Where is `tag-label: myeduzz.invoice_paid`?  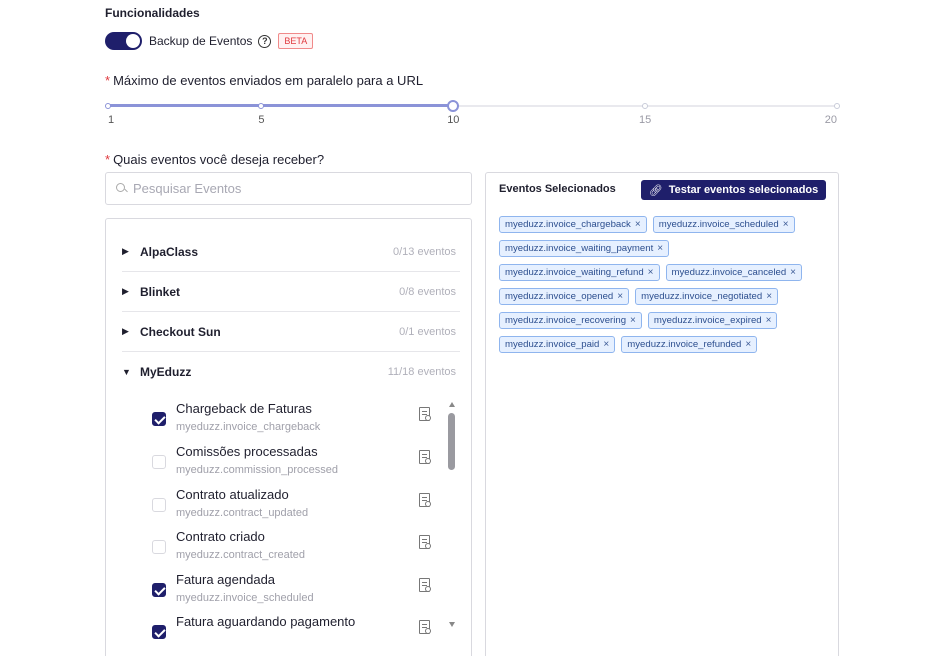 tag-label: myeduzz.invoice_paid is located at coordinates (552, 344).